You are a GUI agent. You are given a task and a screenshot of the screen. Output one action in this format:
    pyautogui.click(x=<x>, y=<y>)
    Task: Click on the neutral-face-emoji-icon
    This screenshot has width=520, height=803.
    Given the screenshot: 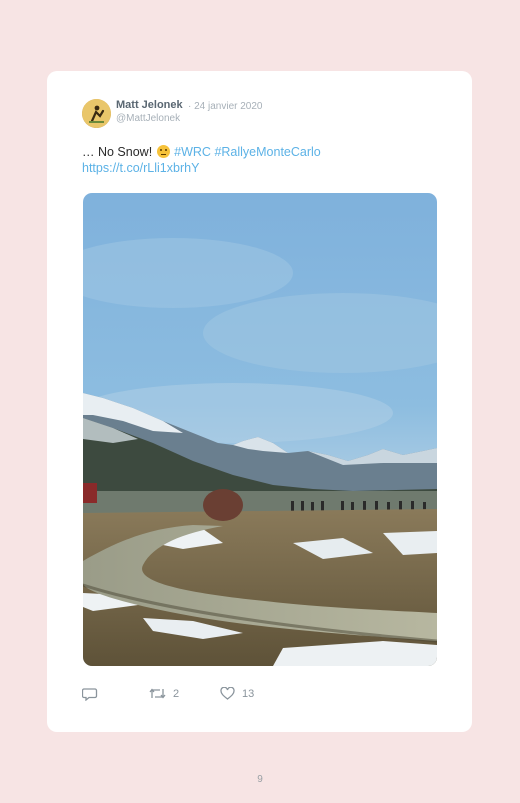 What is the action you would take?
    pyautogui.click(x=163, y=151)
    